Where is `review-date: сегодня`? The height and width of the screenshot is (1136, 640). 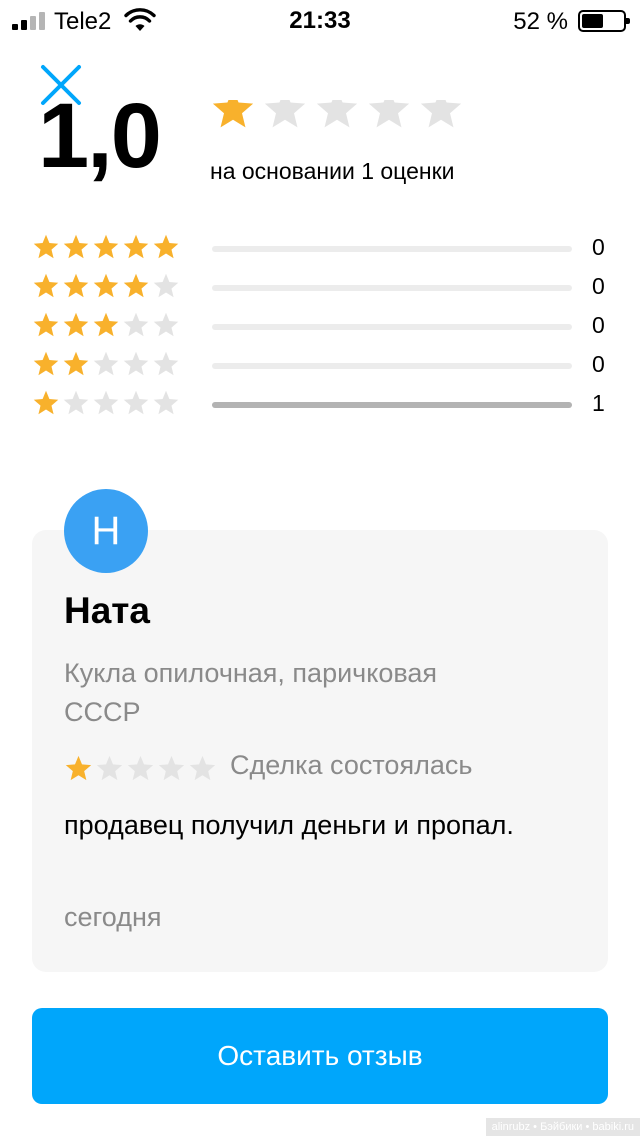 review-date: сегодня is located at coordinates (113, 917).